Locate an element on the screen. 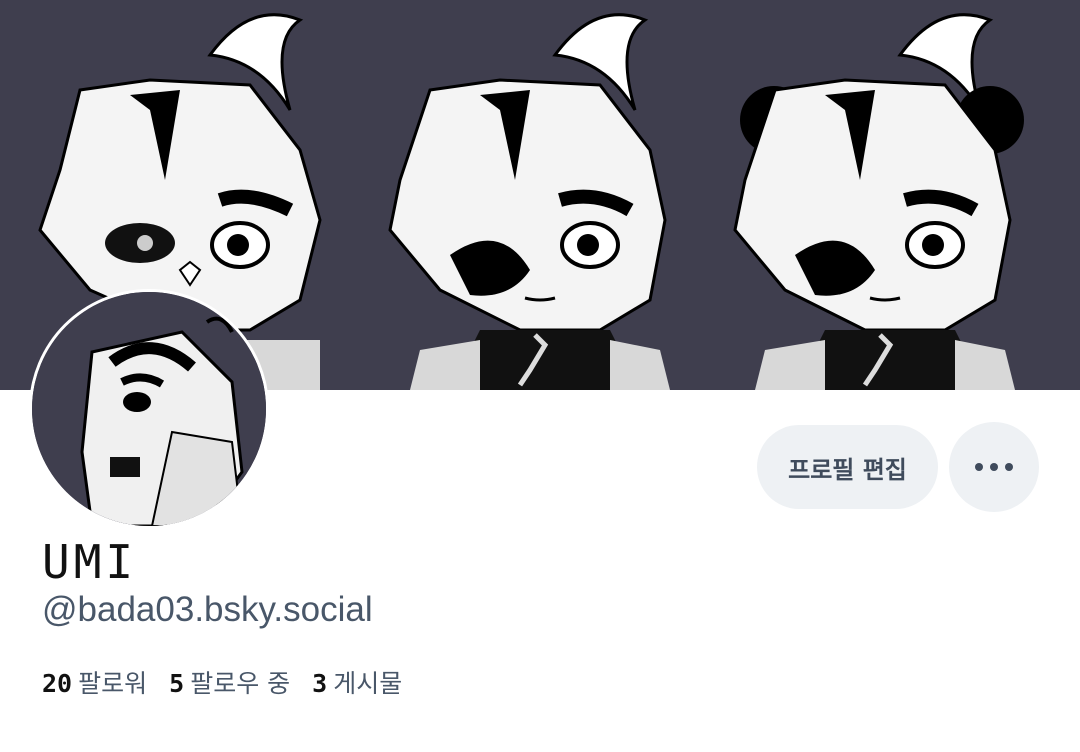 The width and height of the screenshot is (1080, 752). profile-avatar is located at coordinates (149, 409).